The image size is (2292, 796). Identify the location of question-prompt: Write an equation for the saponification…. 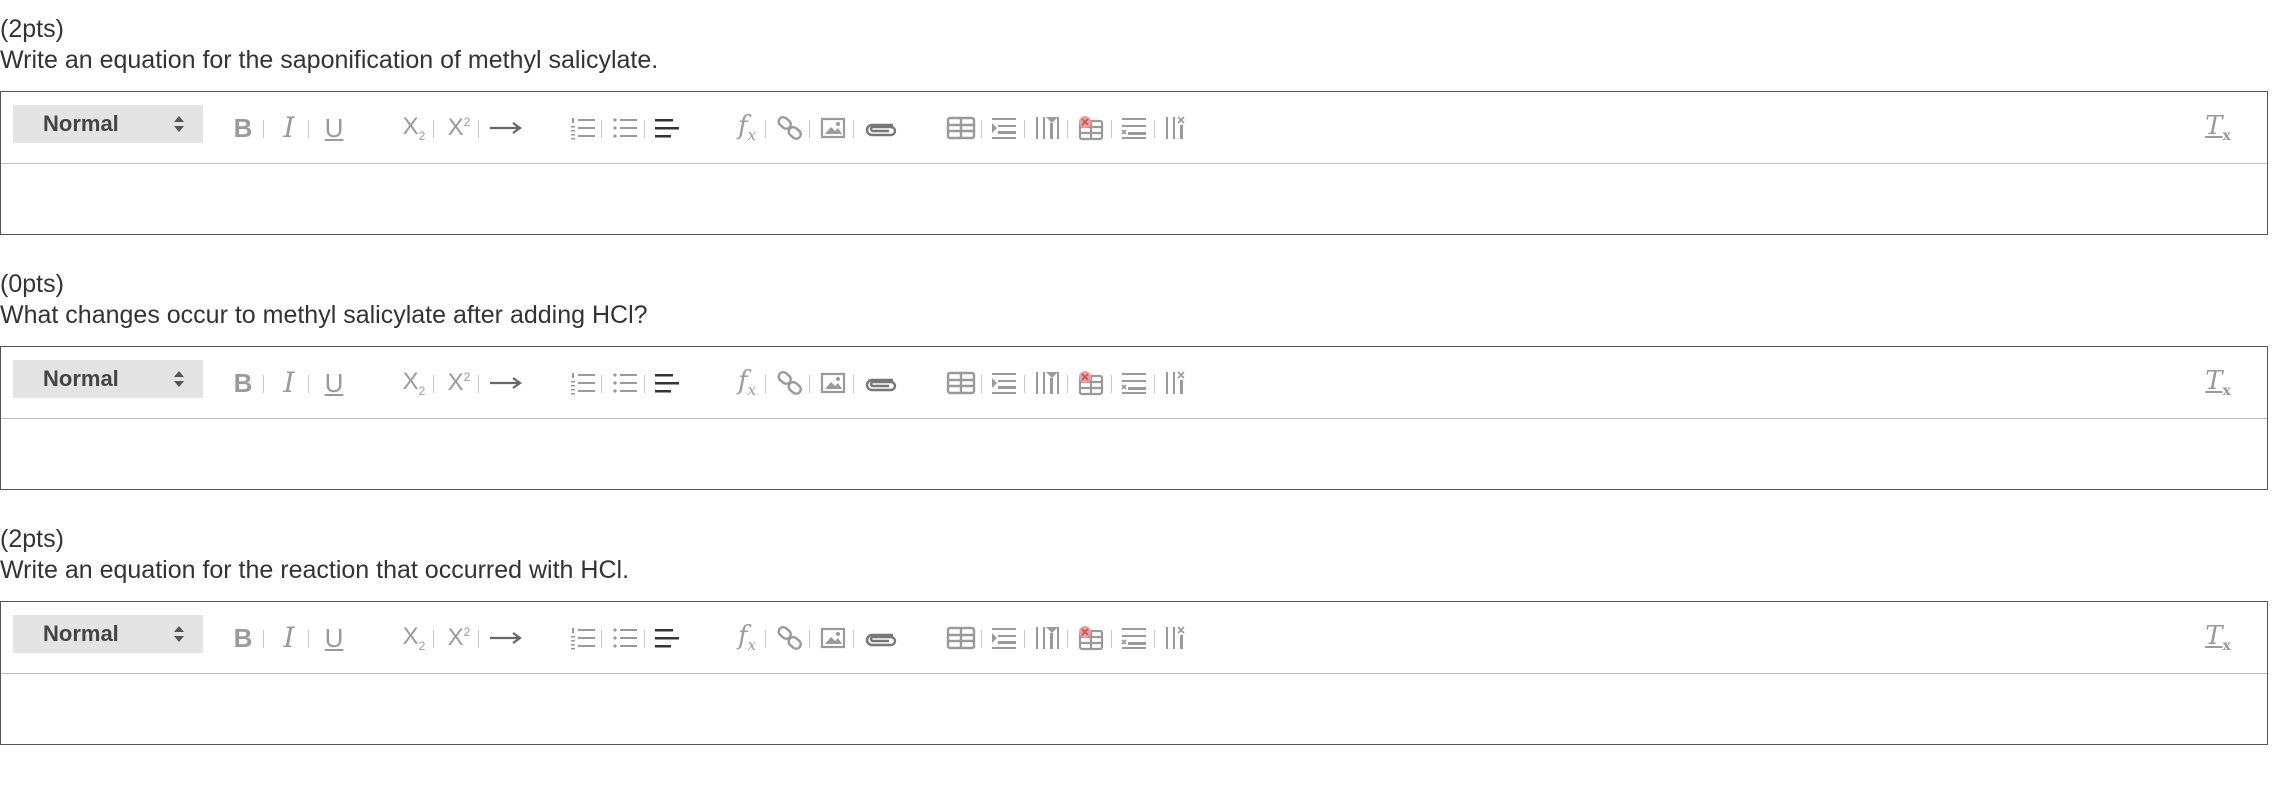
(329, 60).